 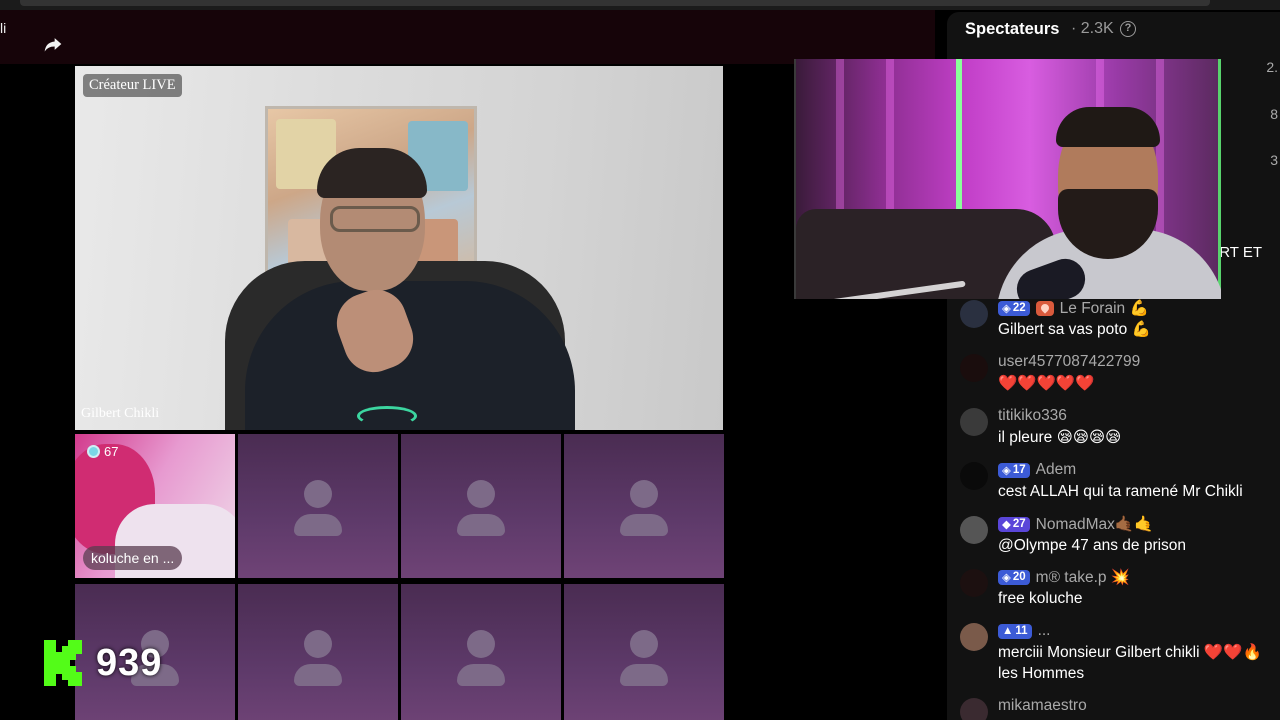 I want to click on help-icon: ?, so click(x=1128, y=29).